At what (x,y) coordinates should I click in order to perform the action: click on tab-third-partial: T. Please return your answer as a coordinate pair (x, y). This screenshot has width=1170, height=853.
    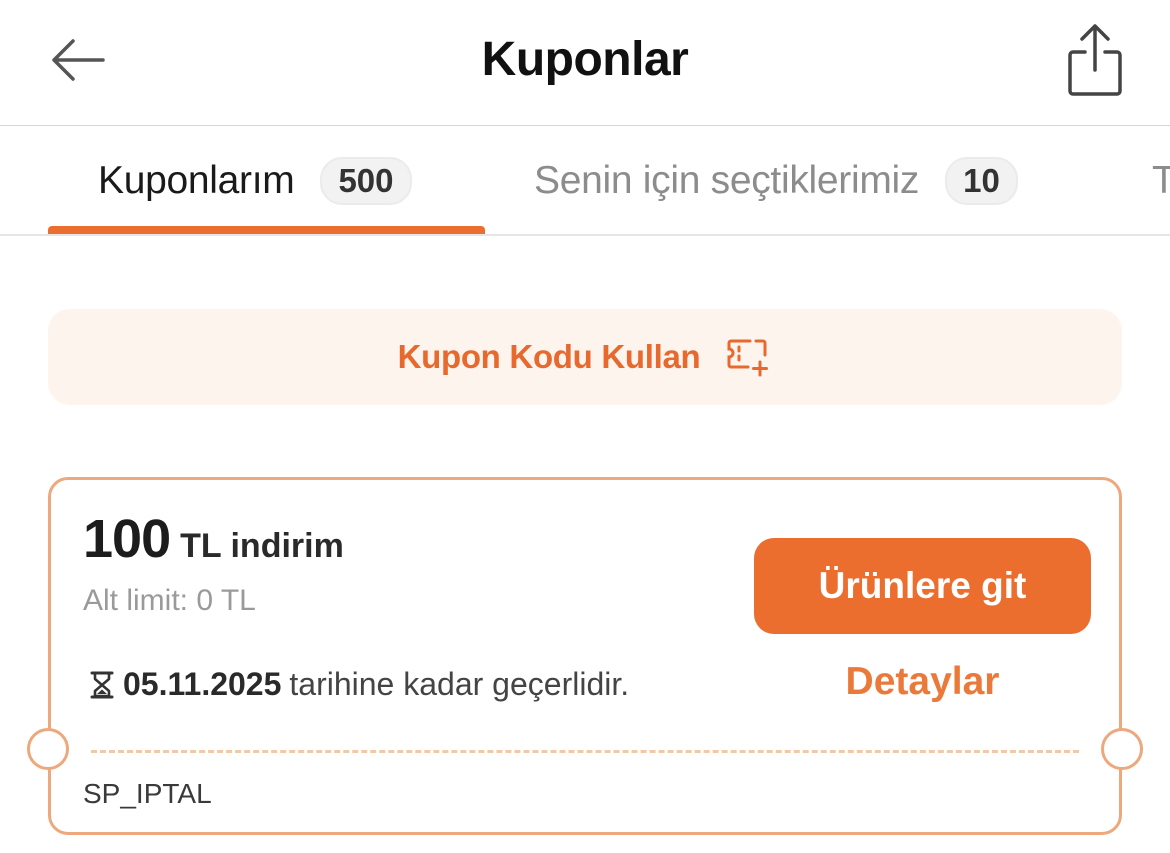
    Looking at the image, I should click on (1161, 180).